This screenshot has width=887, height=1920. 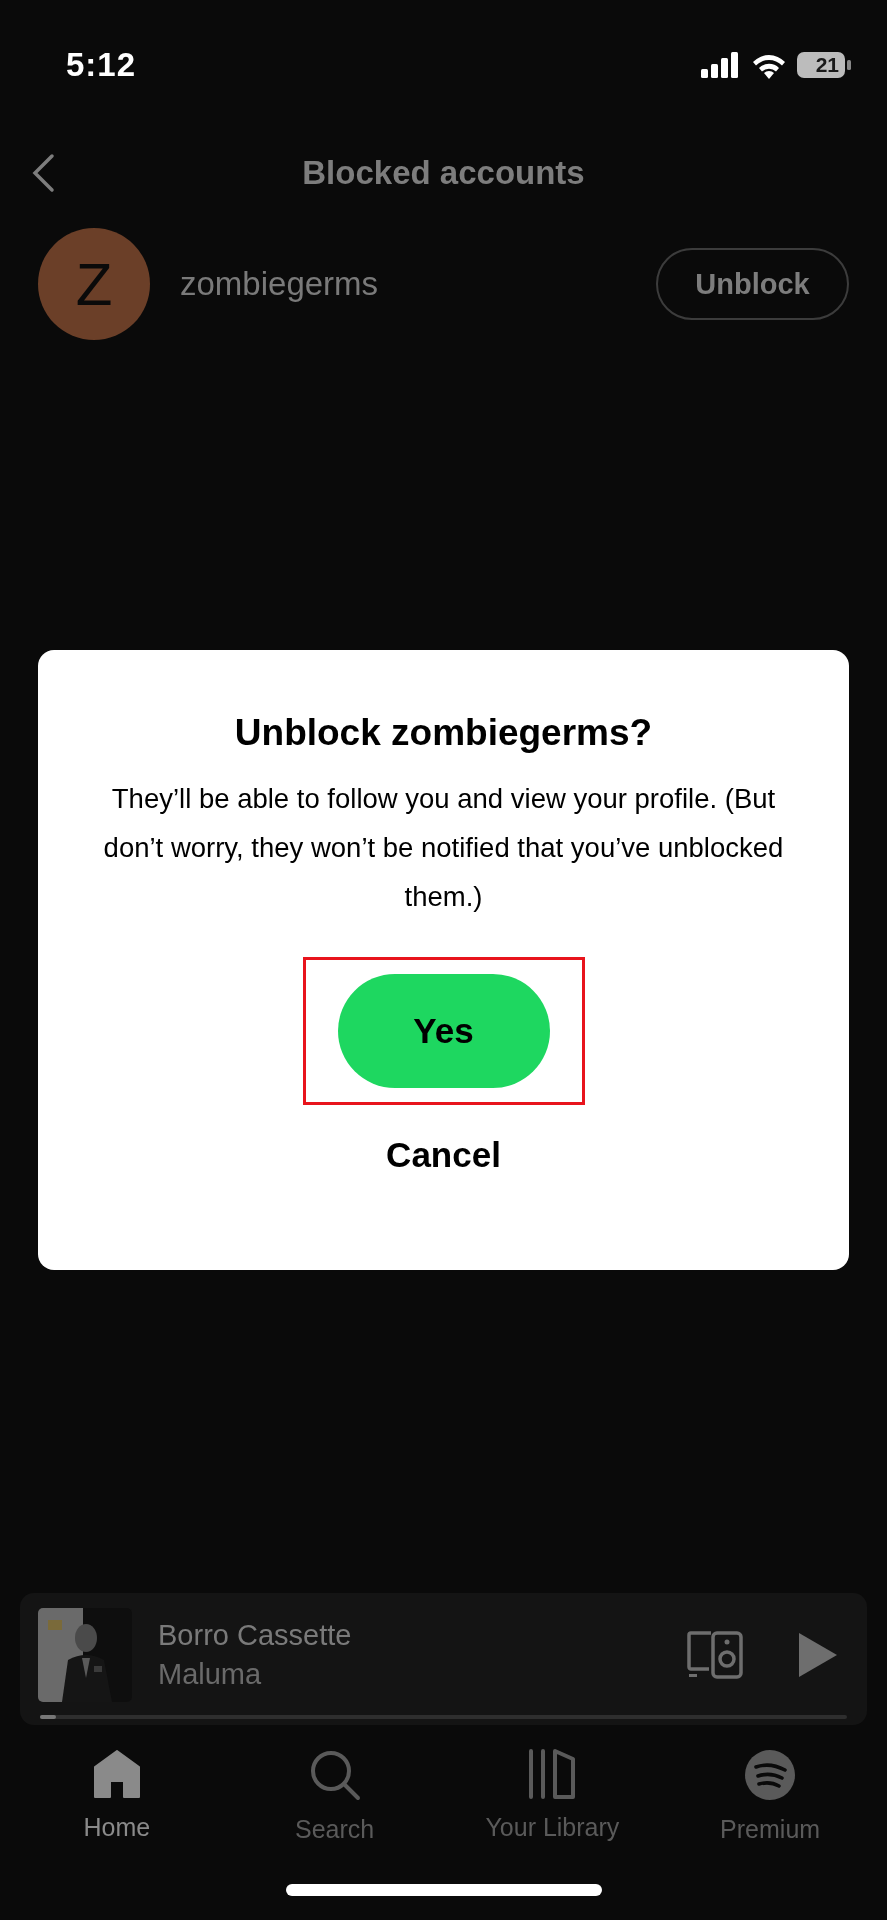 I want to click on nav-tab: Premium, so click(x=770, y=1796).